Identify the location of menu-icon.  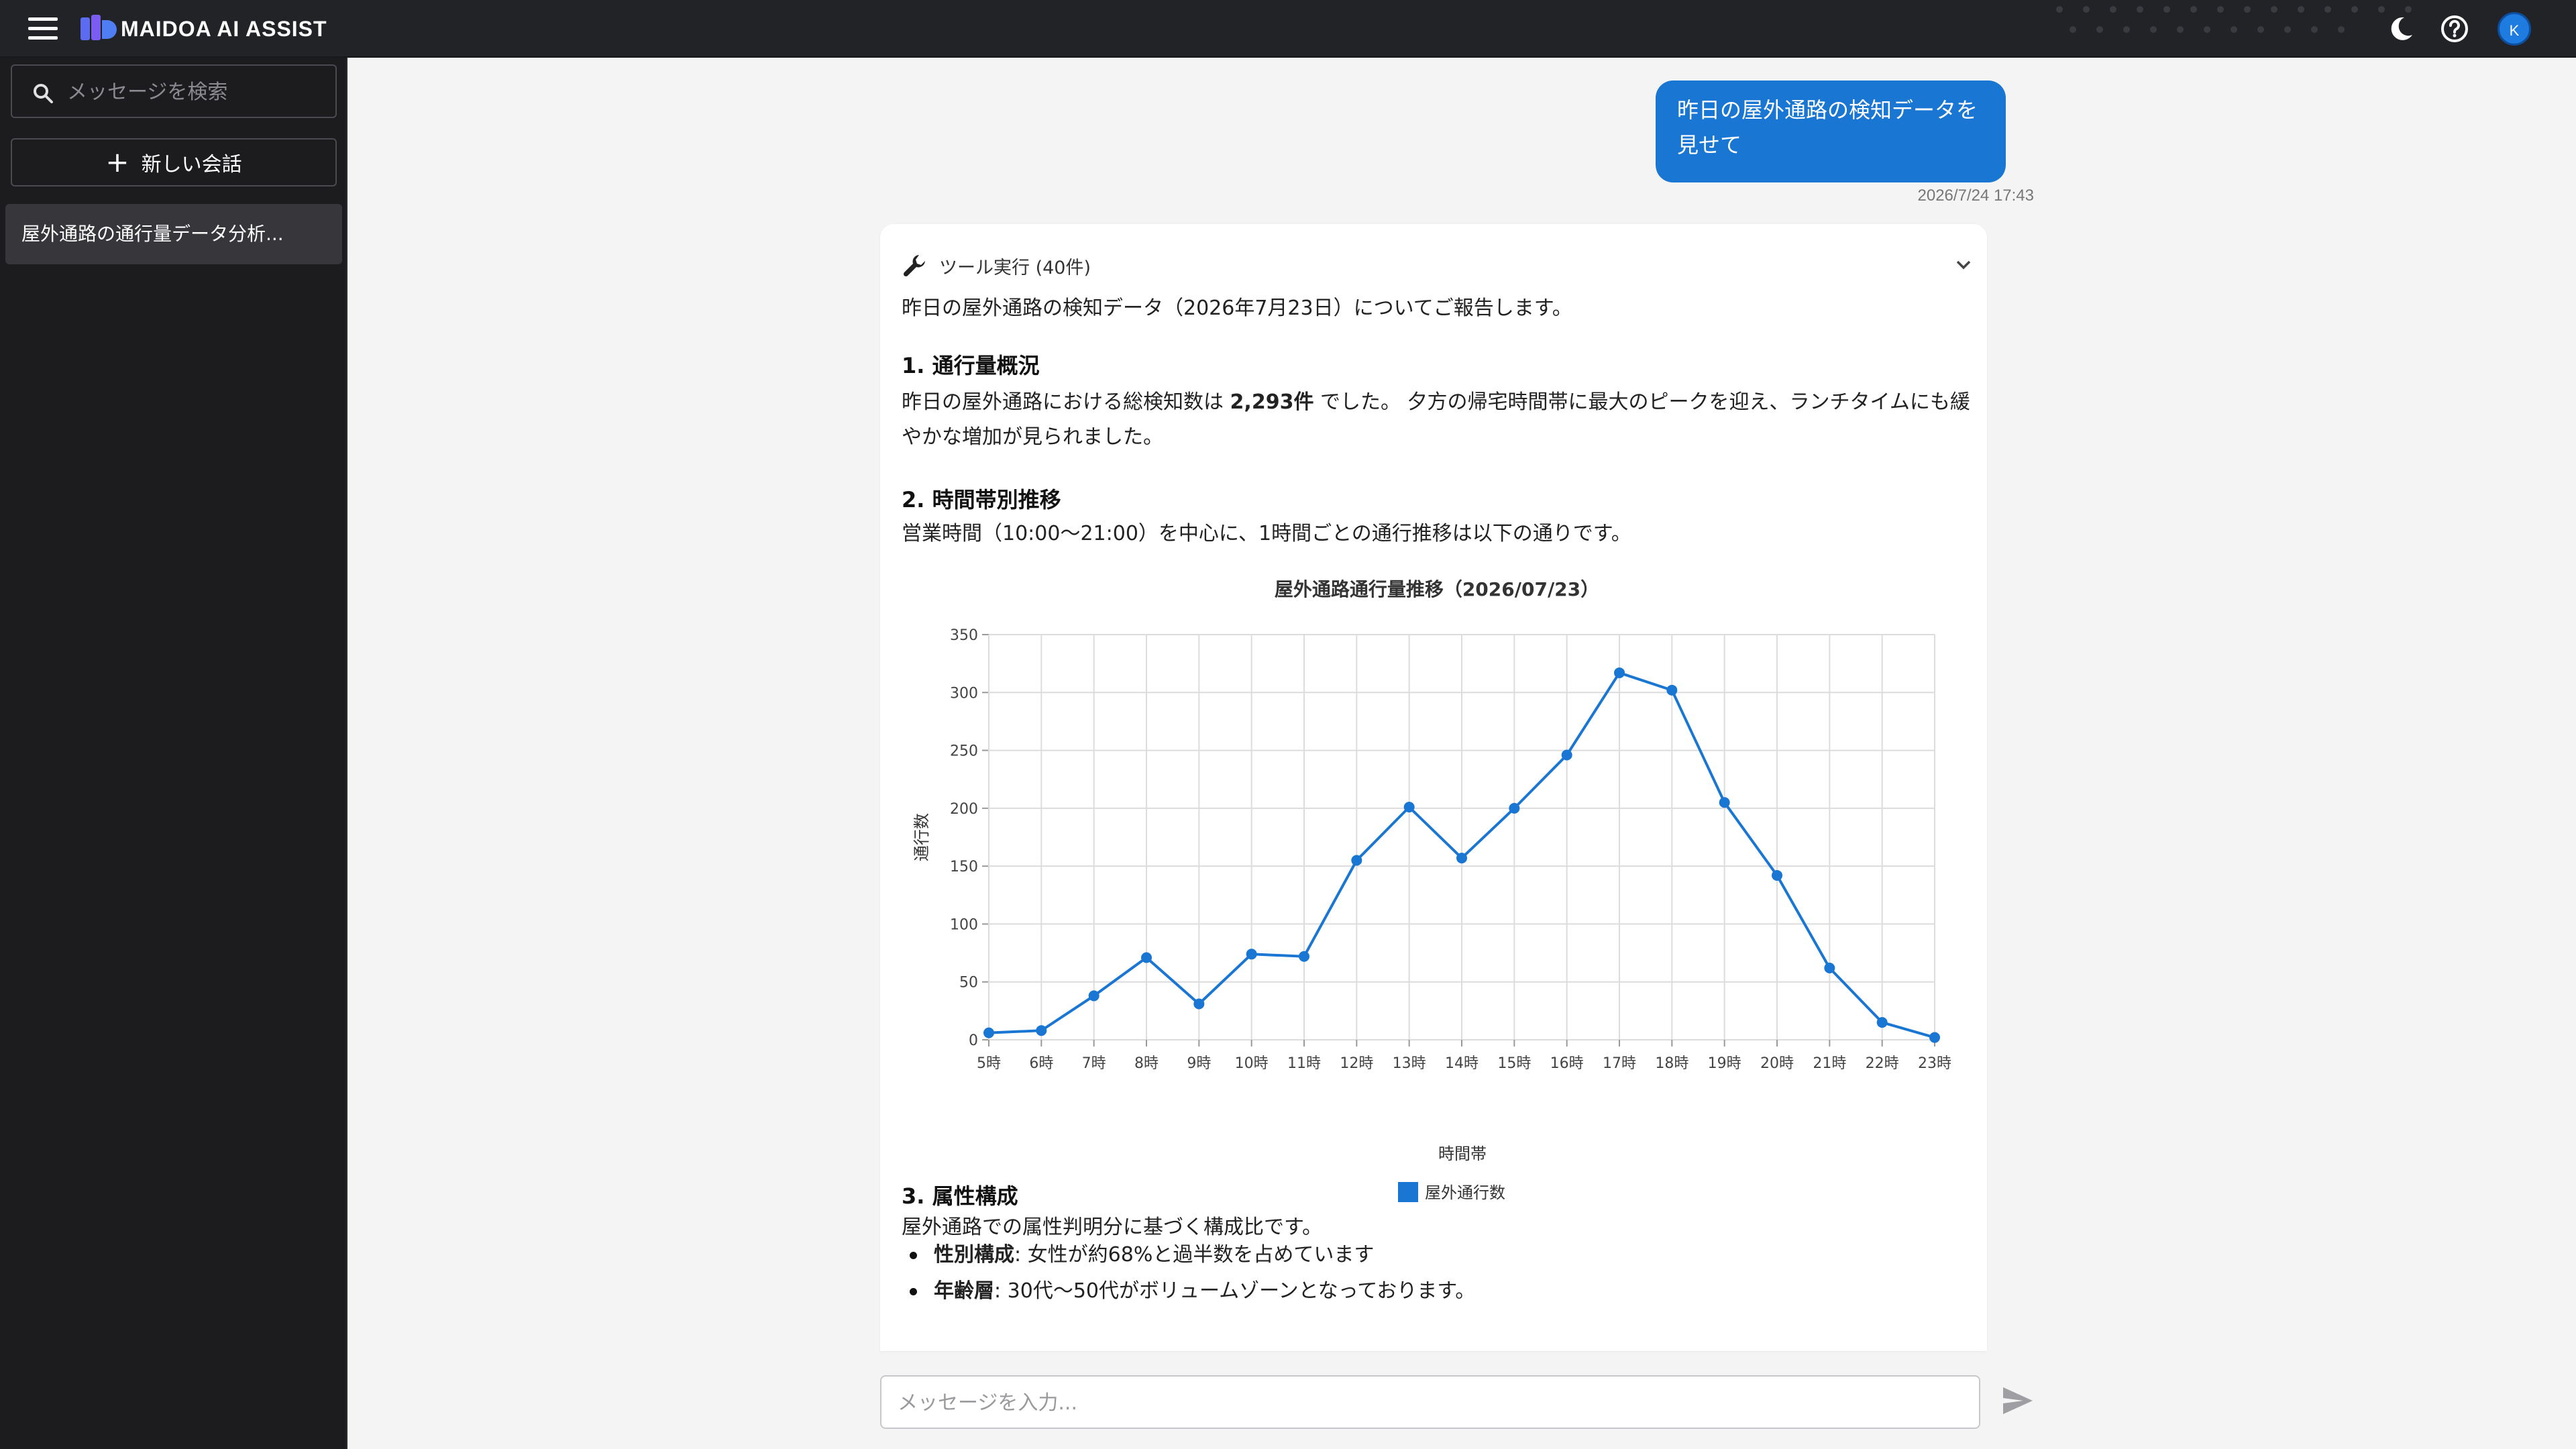
(43, 28).